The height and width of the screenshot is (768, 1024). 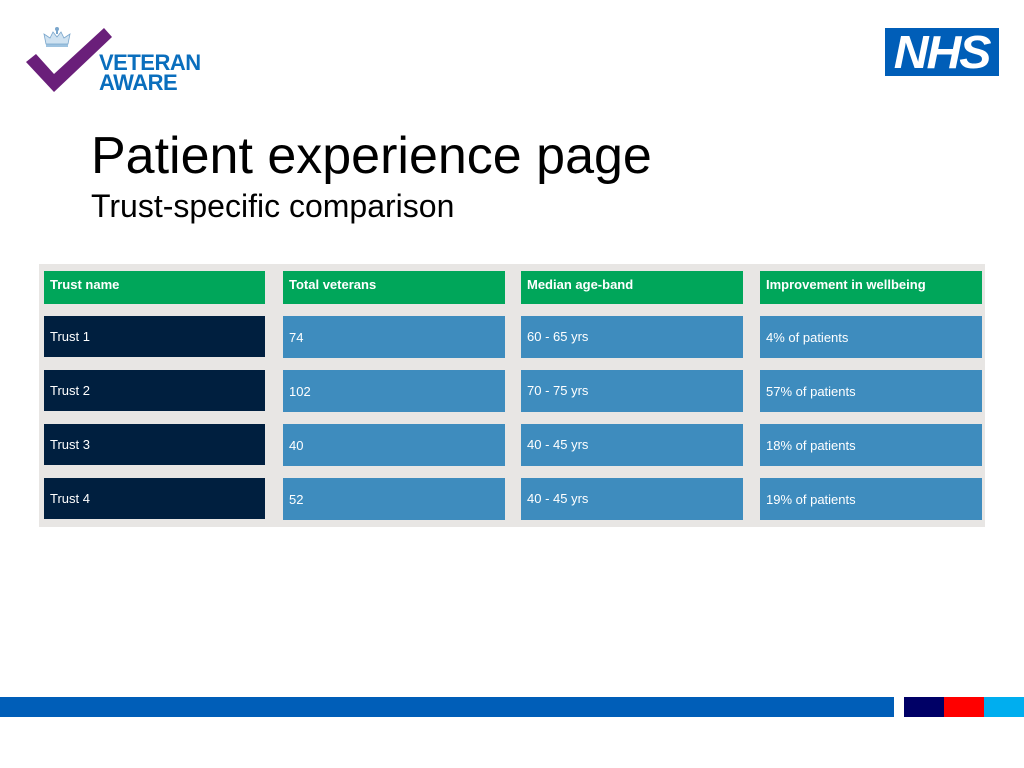 I want to click on column-header-median-age-band: Median age-band, so click(x=632, y=287).